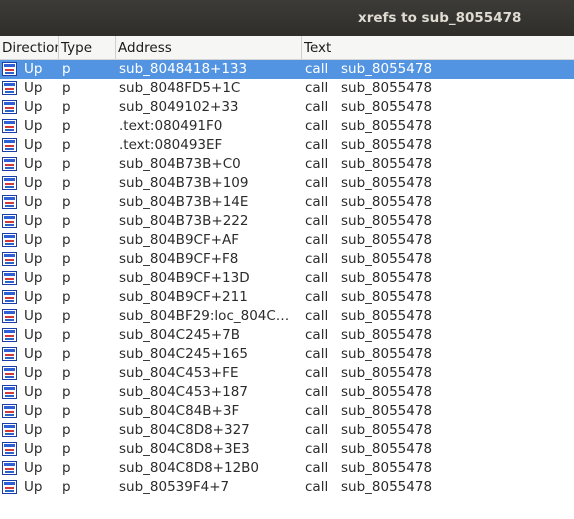 Image resolution: width=574 pixels, height=519 pixels. What do you see at coordinates (287, 202) in the screenshot?
I see `table-row: Up p sub_804B73B+14E call sub_8055478` at bounding box center [287, 202].